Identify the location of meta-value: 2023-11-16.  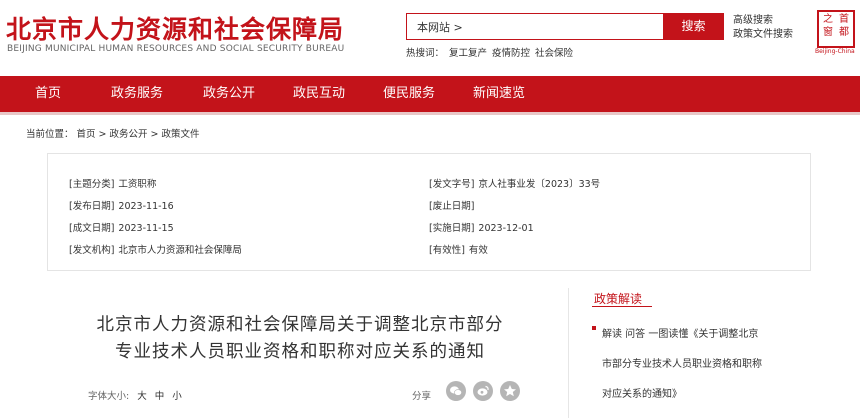
(146, 206).